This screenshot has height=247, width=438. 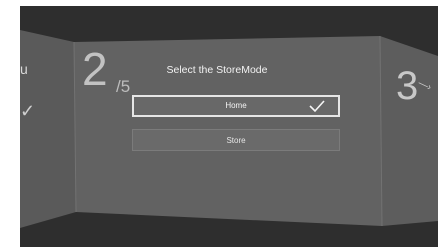 I want to click on option-home: Home, so click(x=236, y=106).